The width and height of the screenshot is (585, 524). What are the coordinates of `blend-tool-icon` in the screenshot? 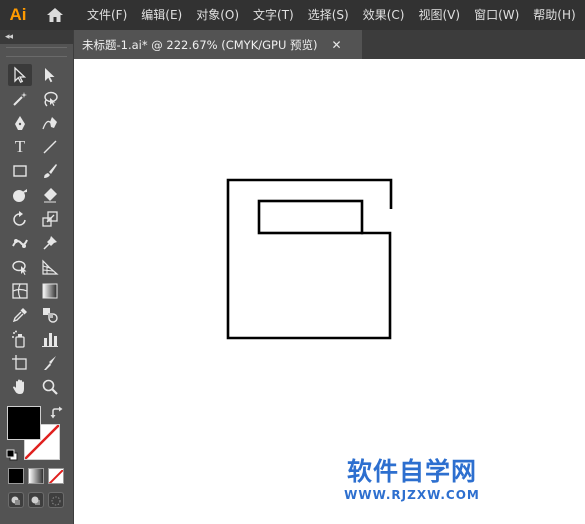 It's located at (50, 315).